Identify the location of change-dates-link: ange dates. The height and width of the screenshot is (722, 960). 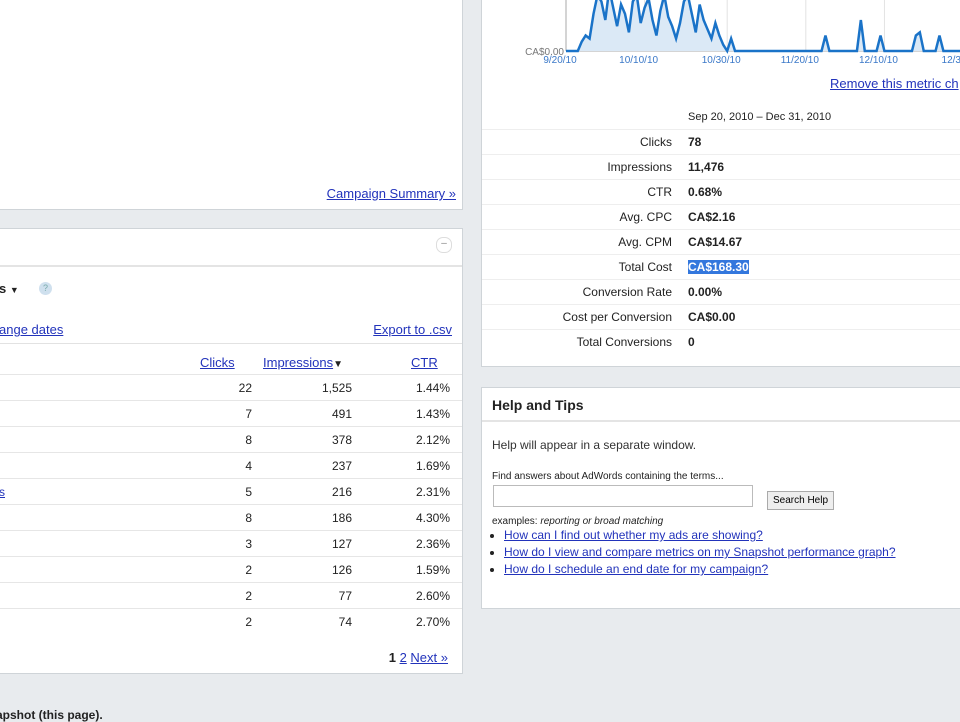
(31, 329).